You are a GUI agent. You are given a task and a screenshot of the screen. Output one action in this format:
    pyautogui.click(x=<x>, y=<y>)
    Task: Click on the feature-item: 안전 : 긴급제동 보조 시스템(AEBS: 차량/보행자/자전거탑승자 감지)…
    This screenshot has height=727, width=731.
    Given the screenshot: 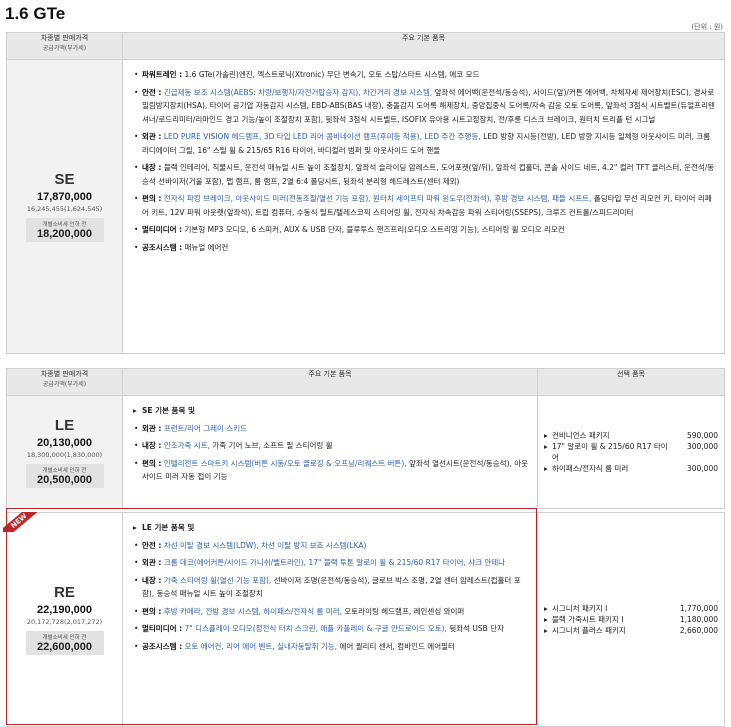 What is the action you would take?
    pyautogui.click(x=424, y=106)
    